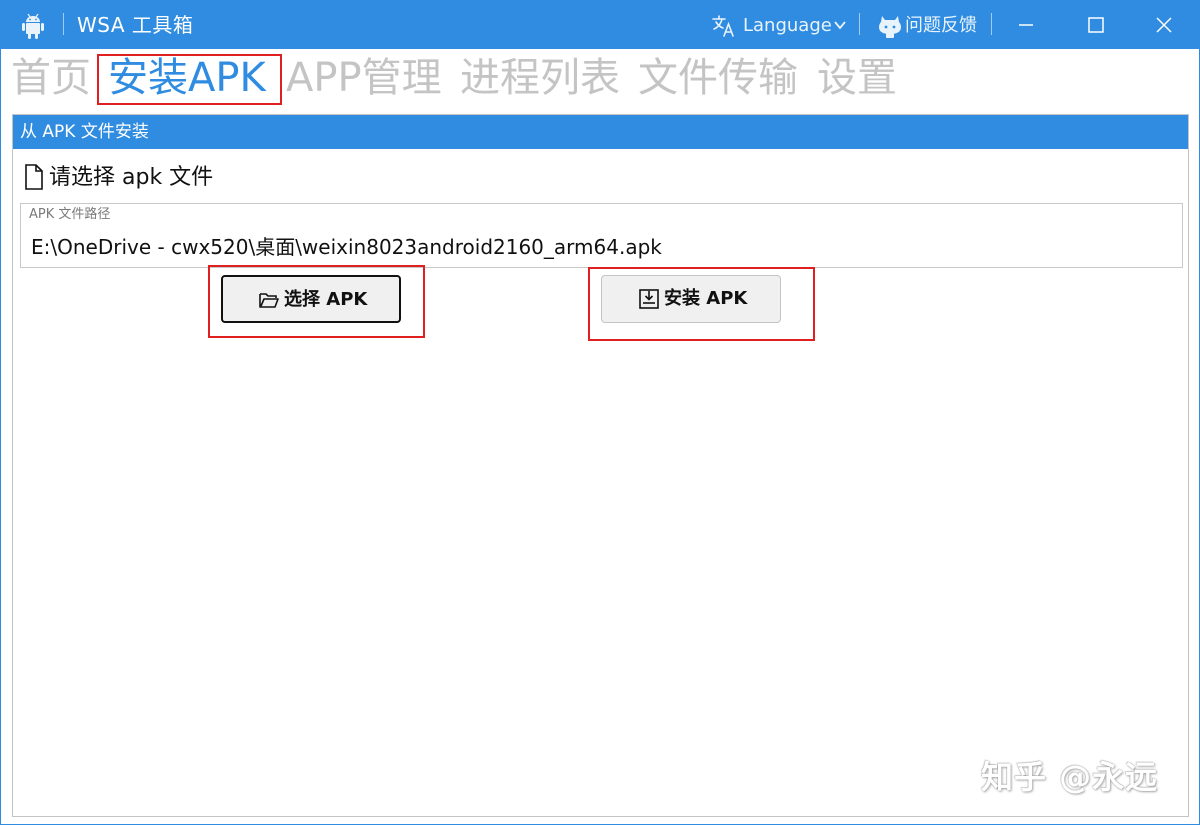 The height and width of the screenshot is (825, 1200). What do you see at coordinates (33, 26) in the screenshot?
I see `android-icon` at bounding box center [33, 26].